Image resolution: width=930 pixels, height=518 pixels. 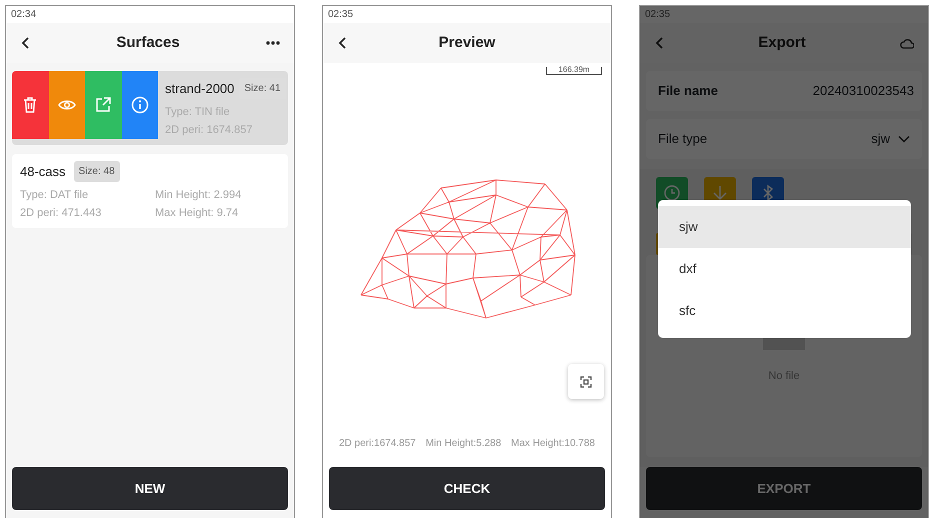 What do you see at coordinates (103, 105) in the screenshot?
I see `share-icon` at bounding box center [103, 105].